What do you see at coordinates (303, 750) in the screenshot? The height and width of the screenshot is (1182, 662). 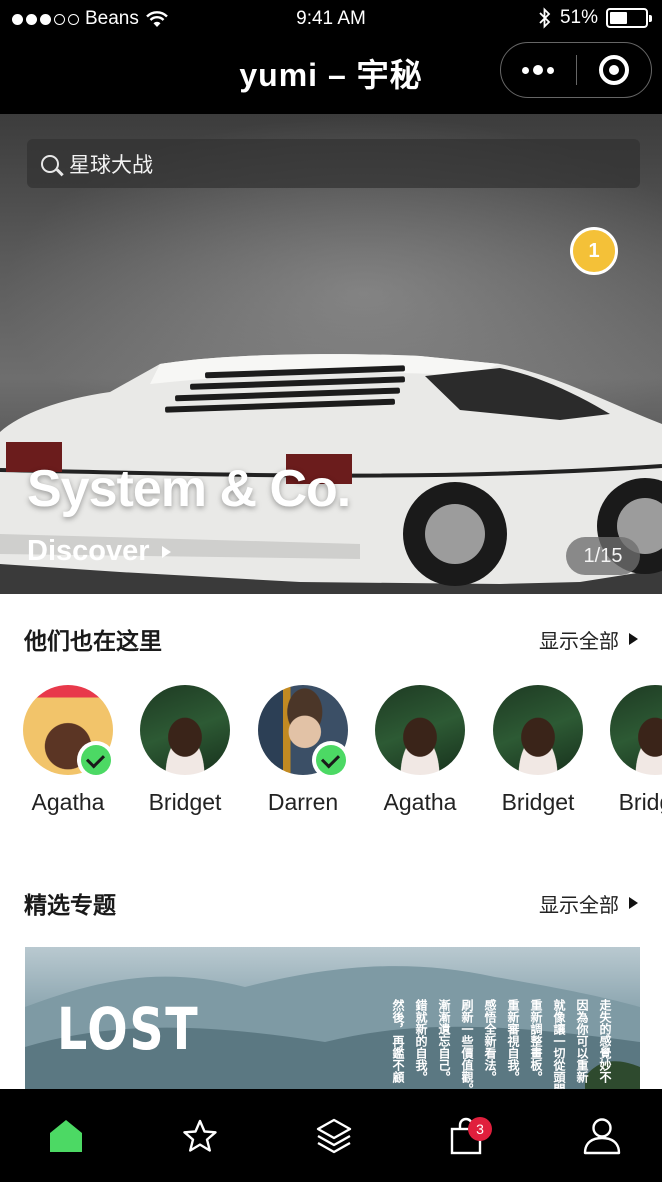 I see `person-card: Darren` at bounding box center [303, 750].